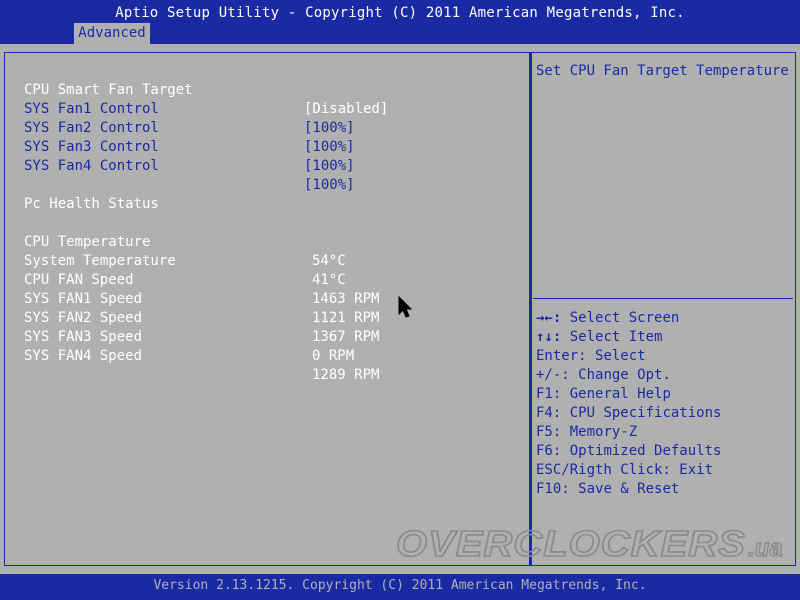  I want to click on setting-label: SYS Fan1 Control, so click(91, 109).